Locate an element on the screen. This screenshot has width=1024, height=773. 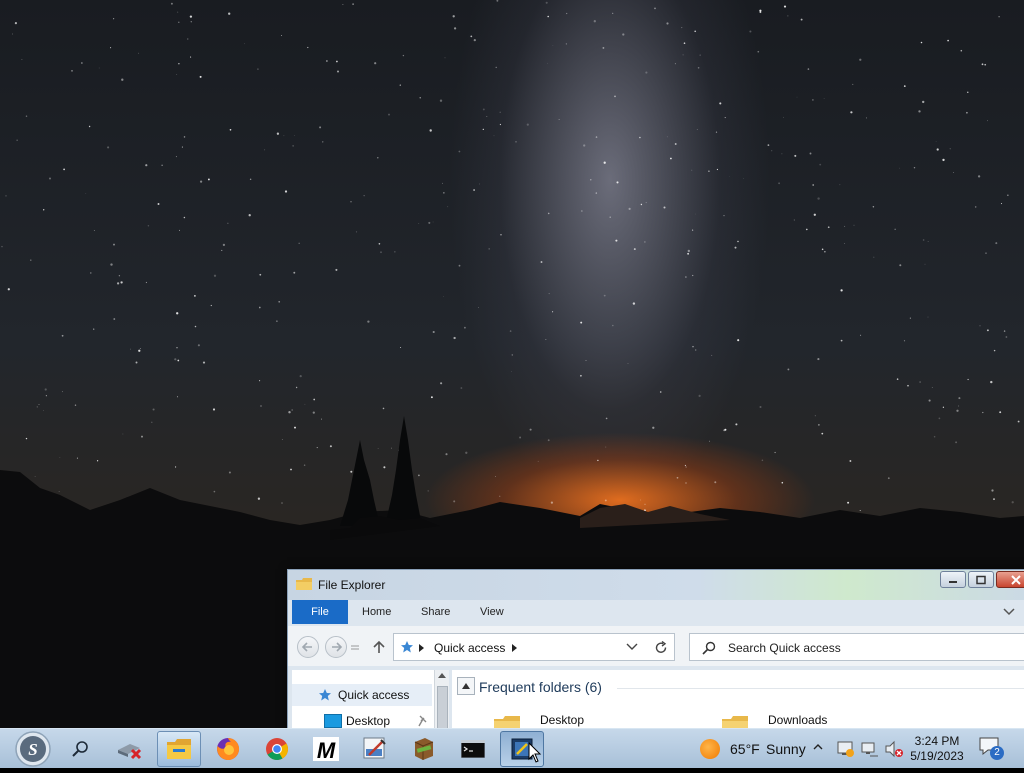
archive-icon is located at coordinates (424, 749).